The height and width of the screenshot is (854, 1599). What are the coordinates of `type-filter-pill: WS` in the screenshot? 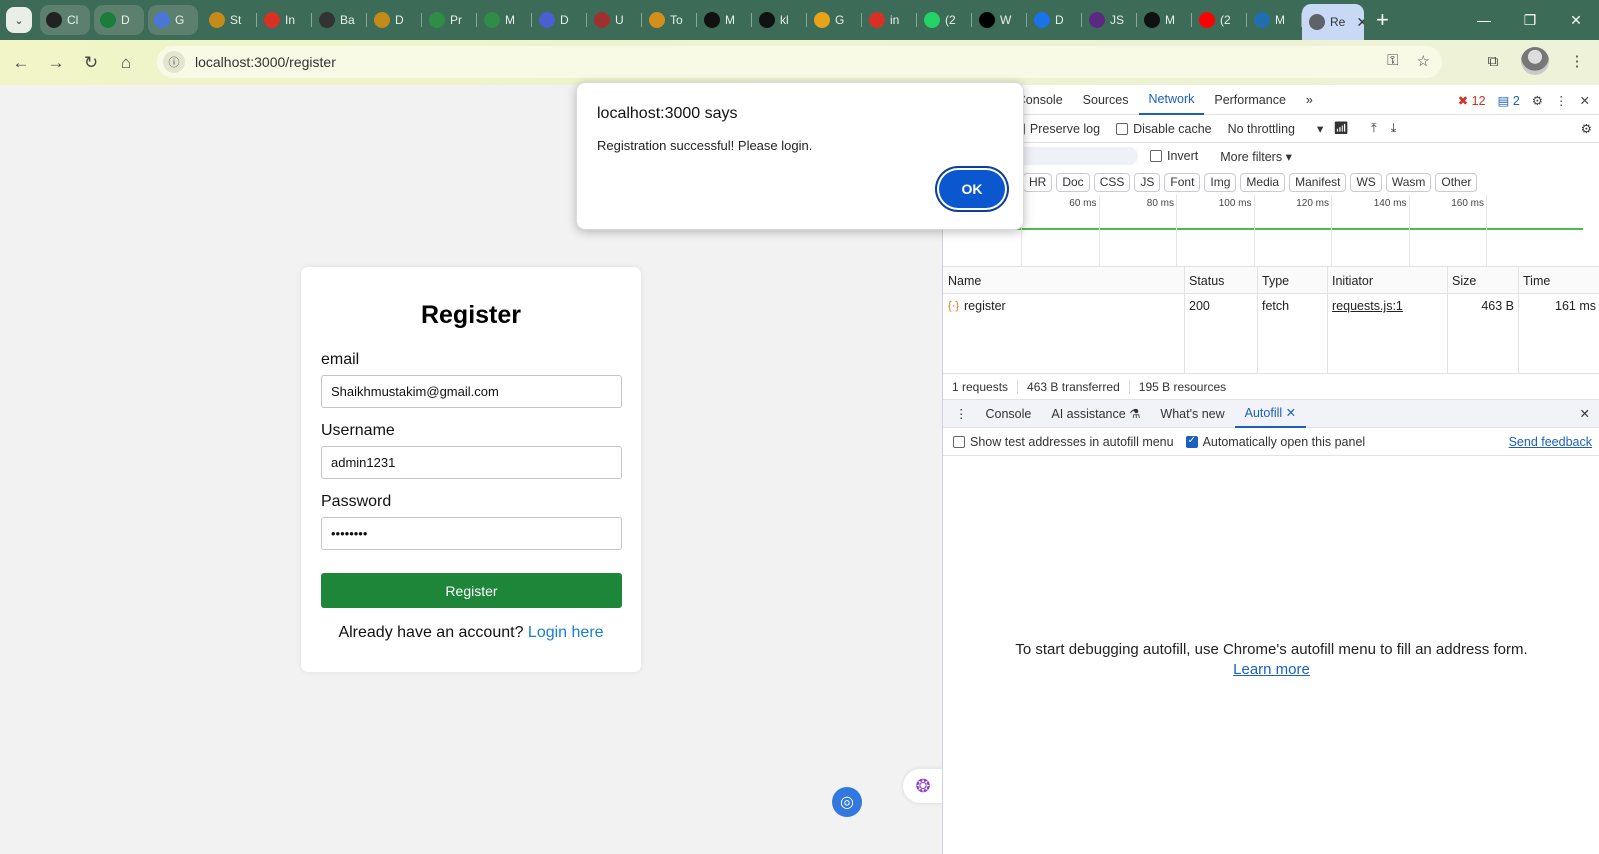 It's located at (1366, 182).